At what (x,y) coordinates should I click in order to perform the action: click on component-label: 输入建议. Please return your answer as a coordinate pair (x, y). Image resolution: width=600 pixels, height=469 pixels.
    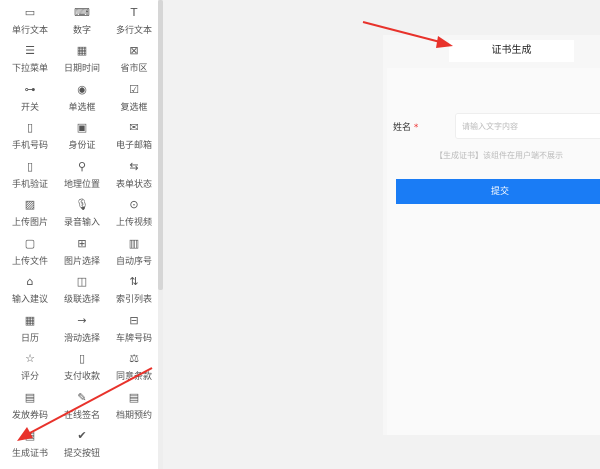
    Looking at the image, I should click on (29, 300).